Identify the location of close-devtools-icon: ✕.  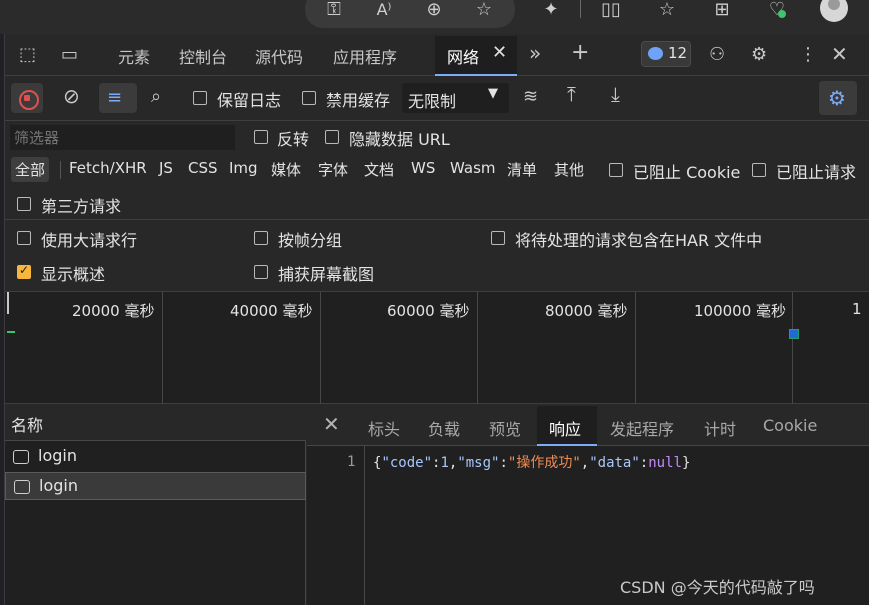
(839, 54).